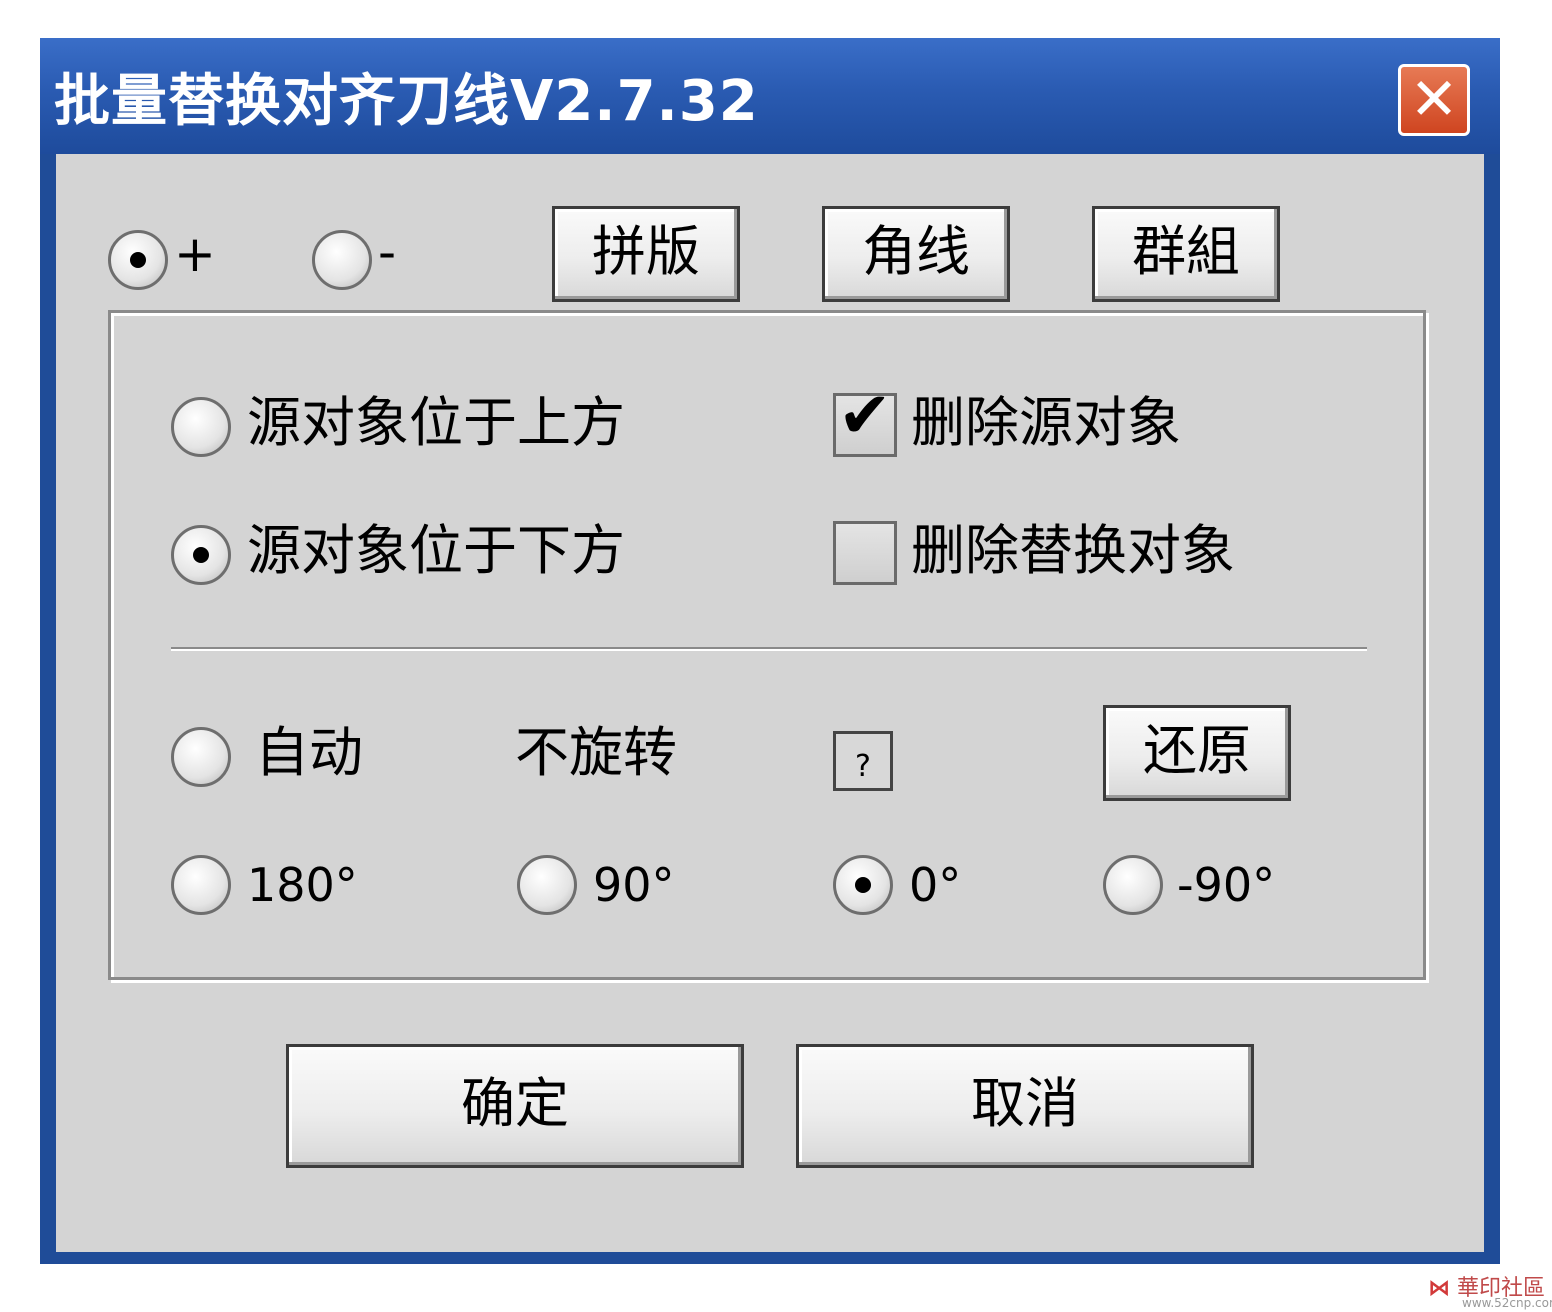 This screenshot has width=1552, height=1312. I want to click on delete-replace-label: 删除替换对象, so click(1073, 550).